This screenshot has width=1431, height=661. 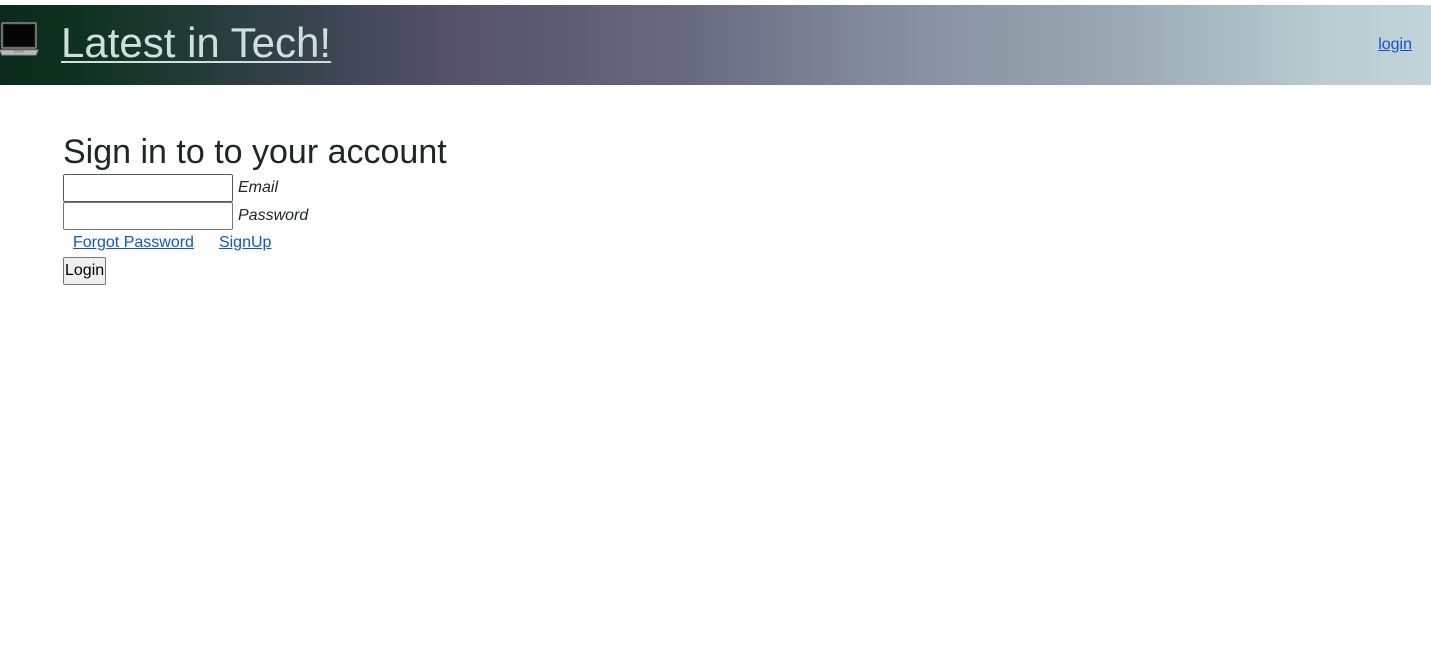 I want to click on laptop-icon, so click(x=20, y=40).